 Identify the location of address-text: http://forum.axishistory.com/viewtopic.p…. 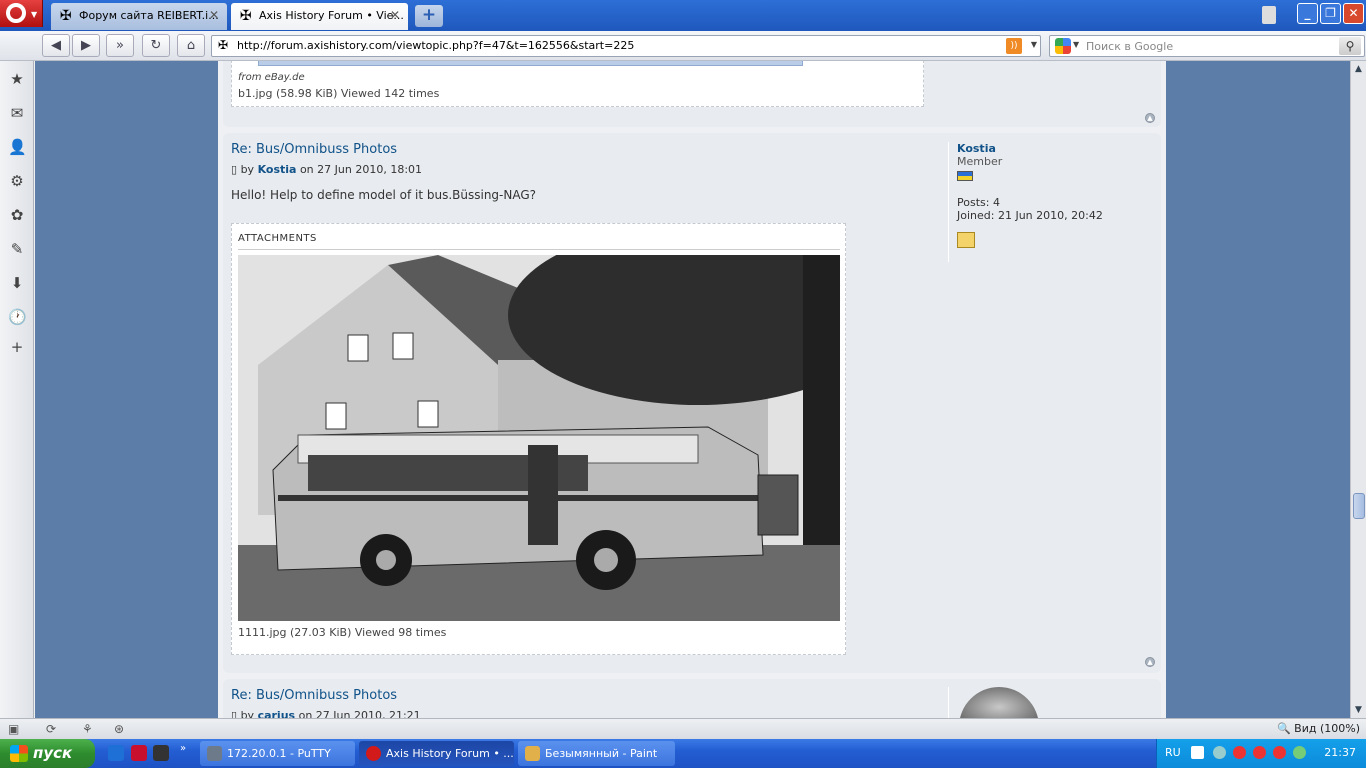
(436, 45).